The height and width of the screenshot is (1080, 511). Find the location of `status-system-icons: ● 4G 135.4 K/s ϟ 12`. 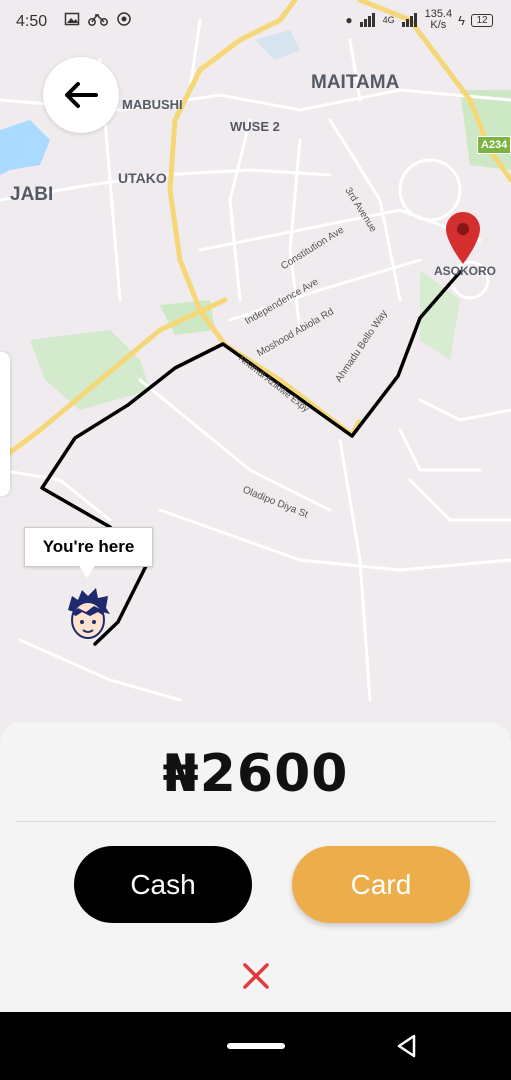

status-system-icons: ● 4G 135.4 K/s ϟ 12 is located at coordinates (419, 20).